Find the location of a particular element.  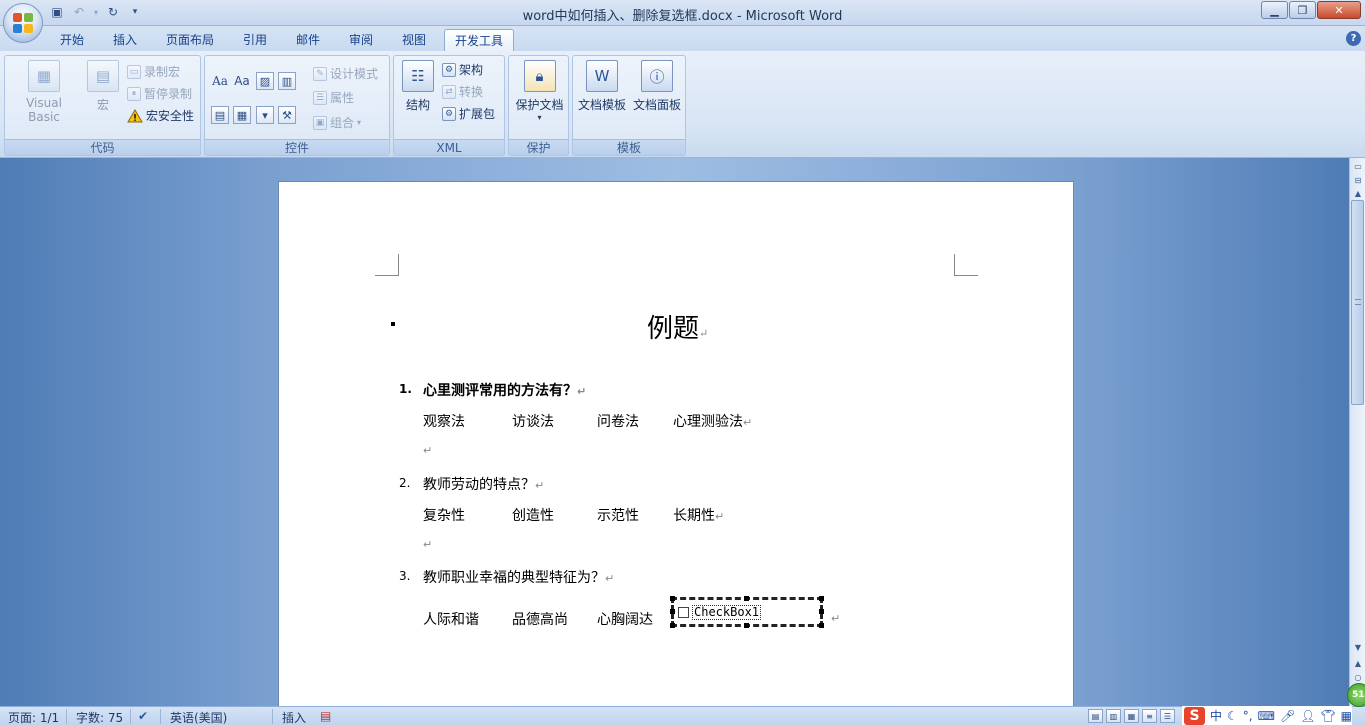

macro-security-button: 宏安全性 is located at coordinates (160, 115).